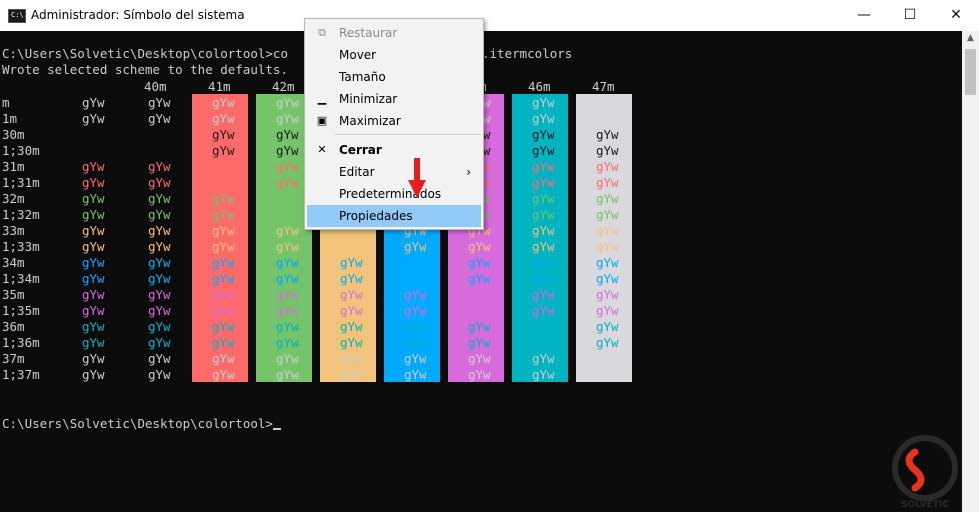 Image resolution: width=979 pixels, height=512 pixels. I want to click on row-label: 31m, so click(13, 166).